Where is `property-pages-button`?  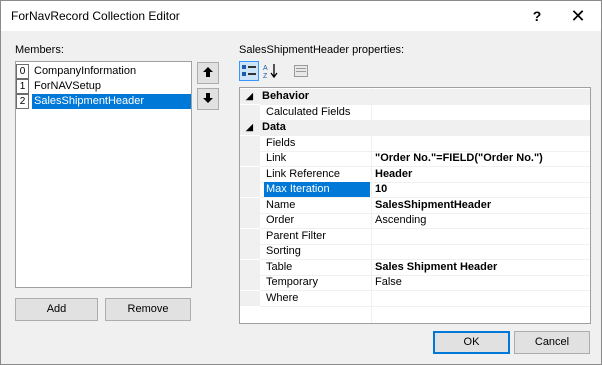
property-pages-button is located at coordinates (301, 71).